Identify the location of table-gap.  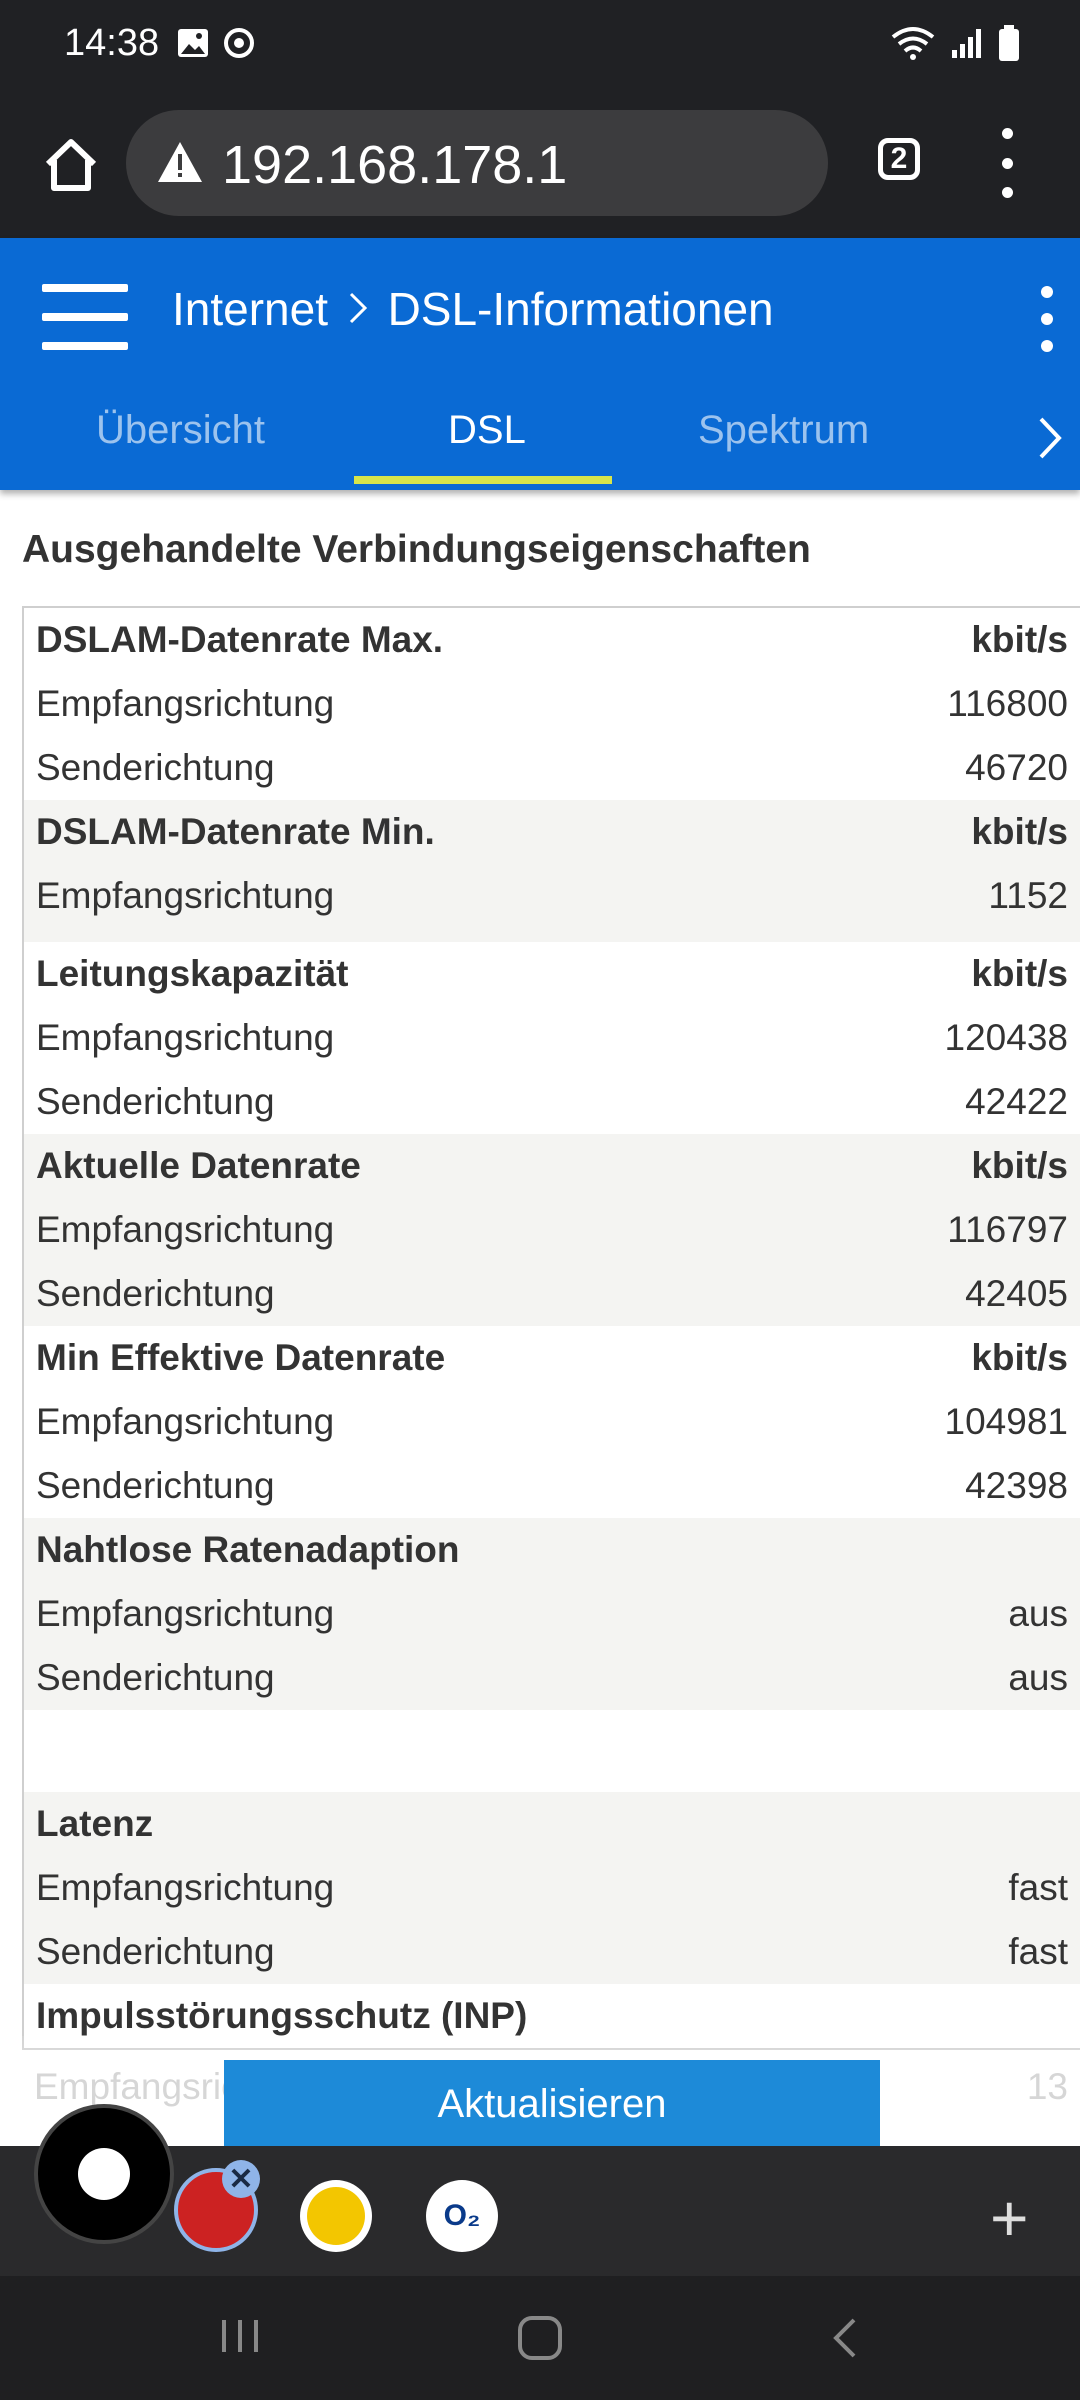
(552, 1751).